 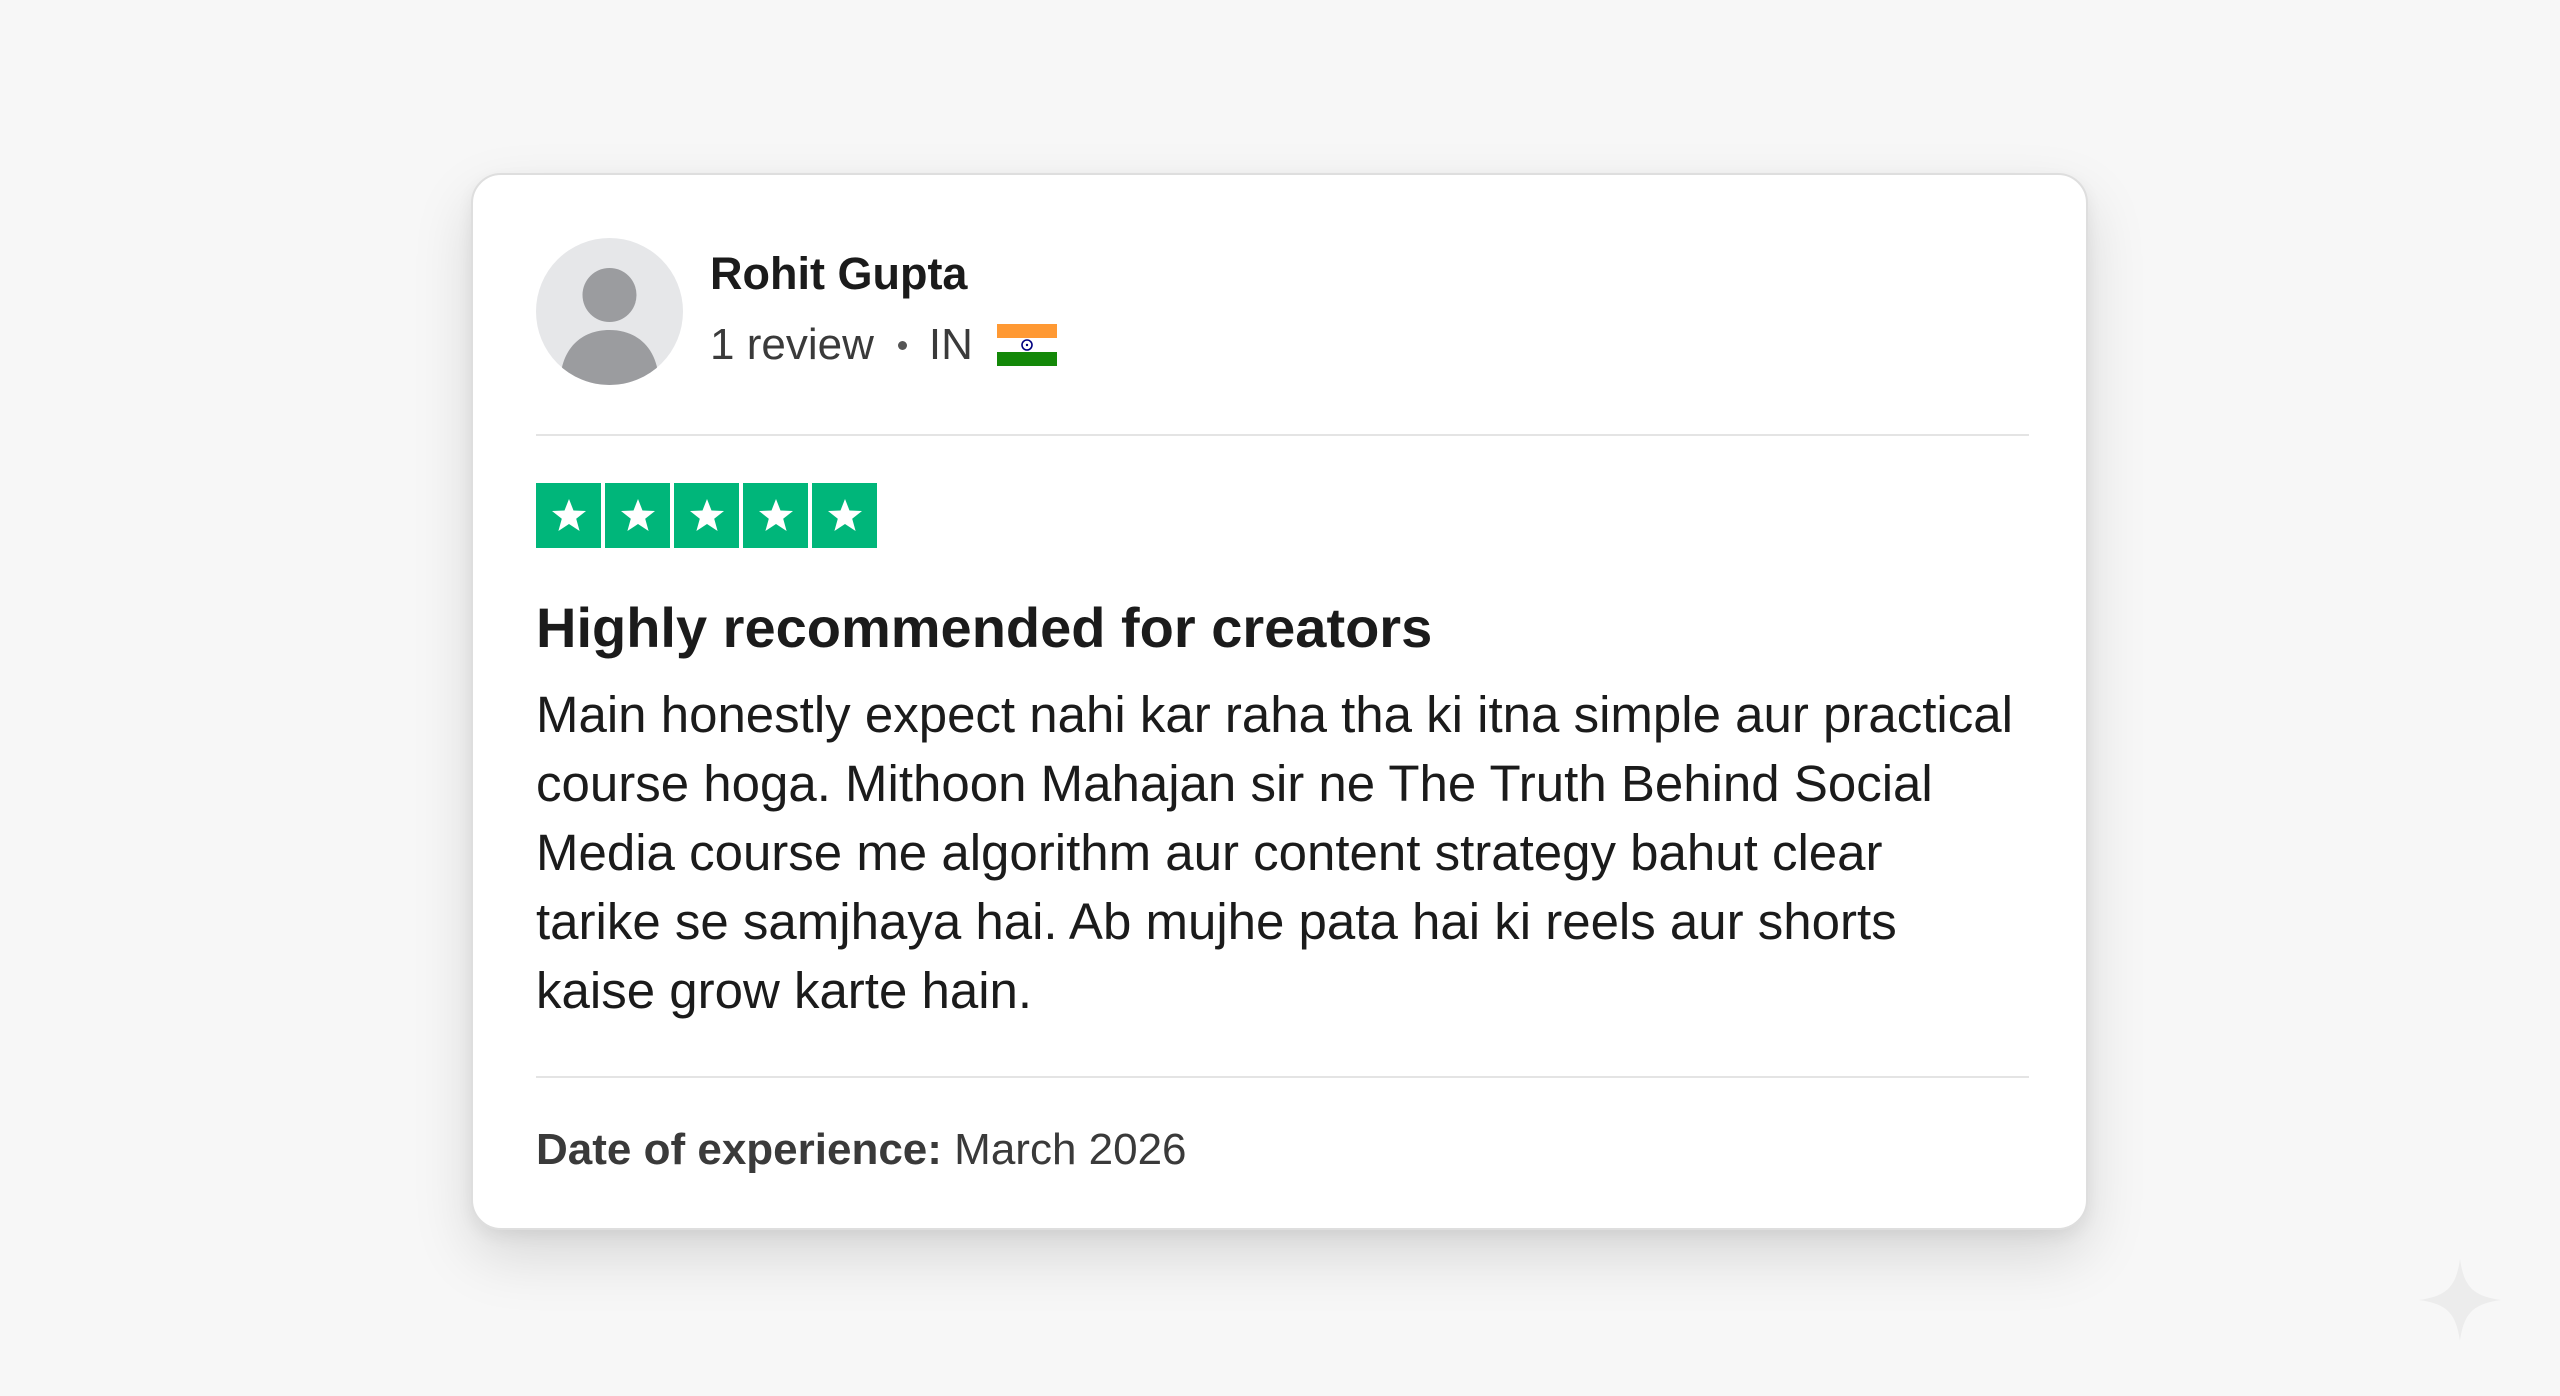 What do you see at coordinates (739, 1149) in the screenshot?
I see `experience-label: Date of experience:` at bounding box center [739, 1149].